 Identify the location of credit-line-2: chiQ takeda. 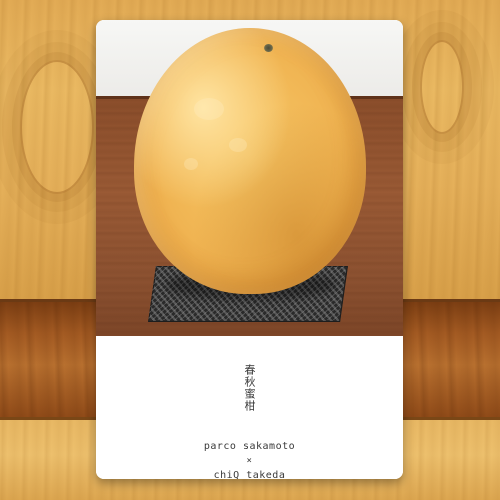
(249, 474).